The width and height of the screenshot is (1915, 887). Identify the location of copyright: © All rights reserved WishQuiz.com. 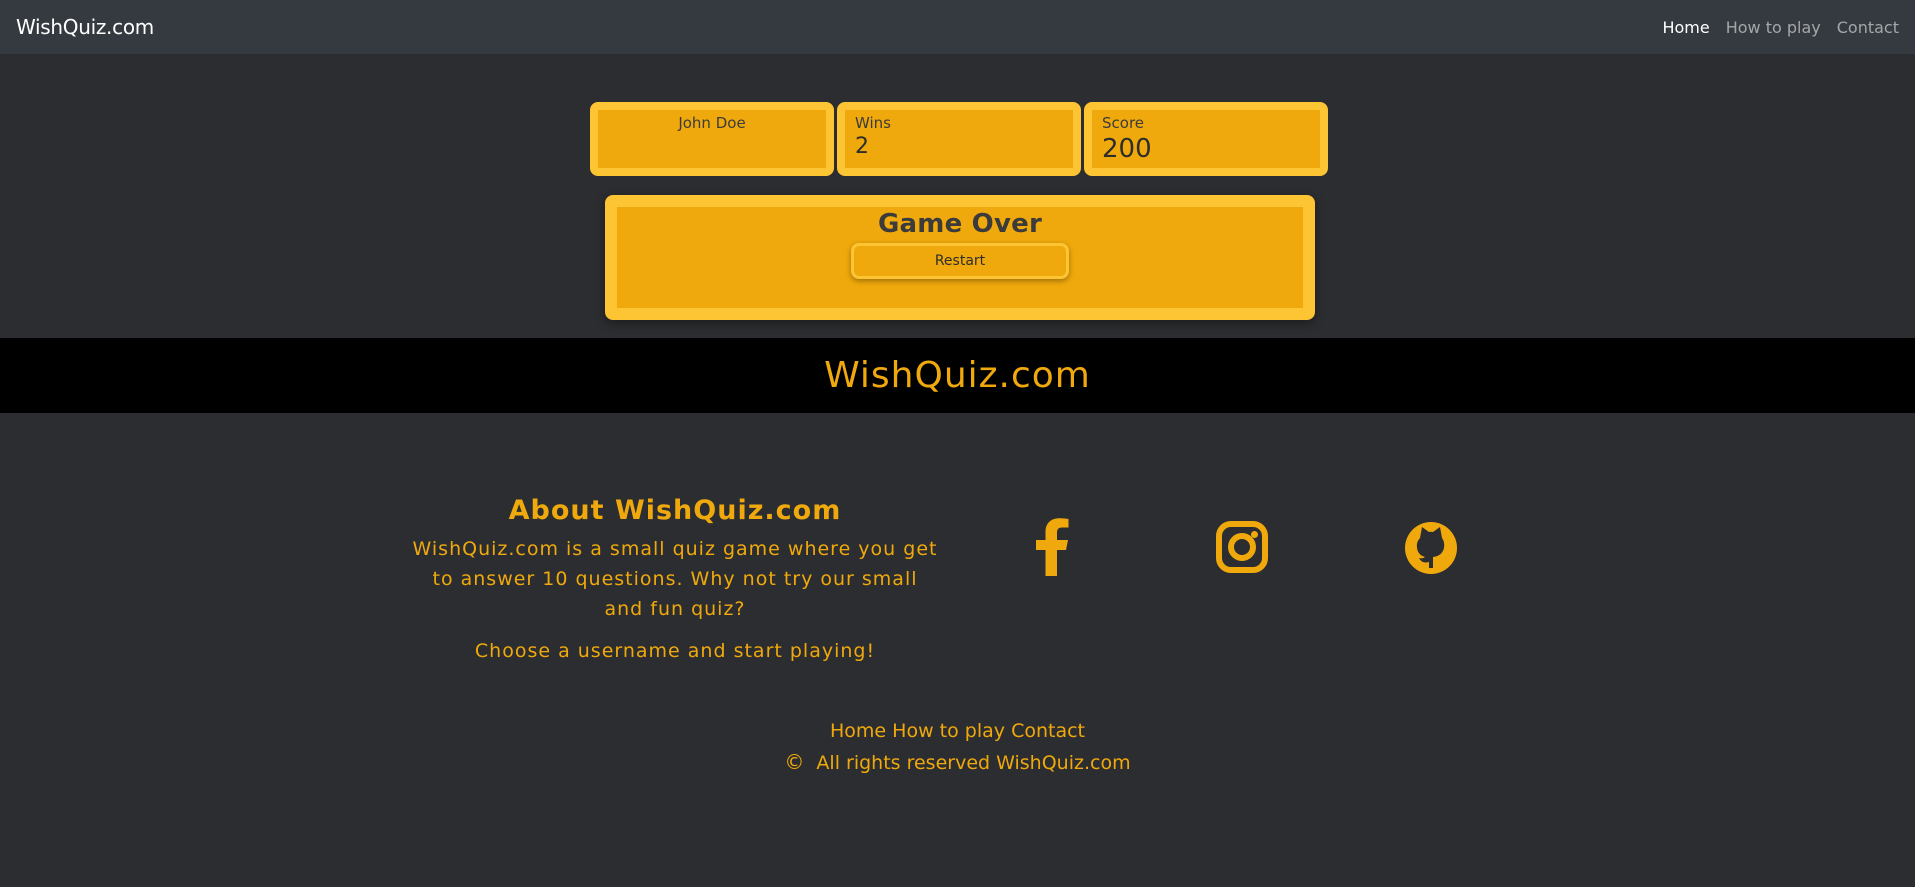
(957, 762).